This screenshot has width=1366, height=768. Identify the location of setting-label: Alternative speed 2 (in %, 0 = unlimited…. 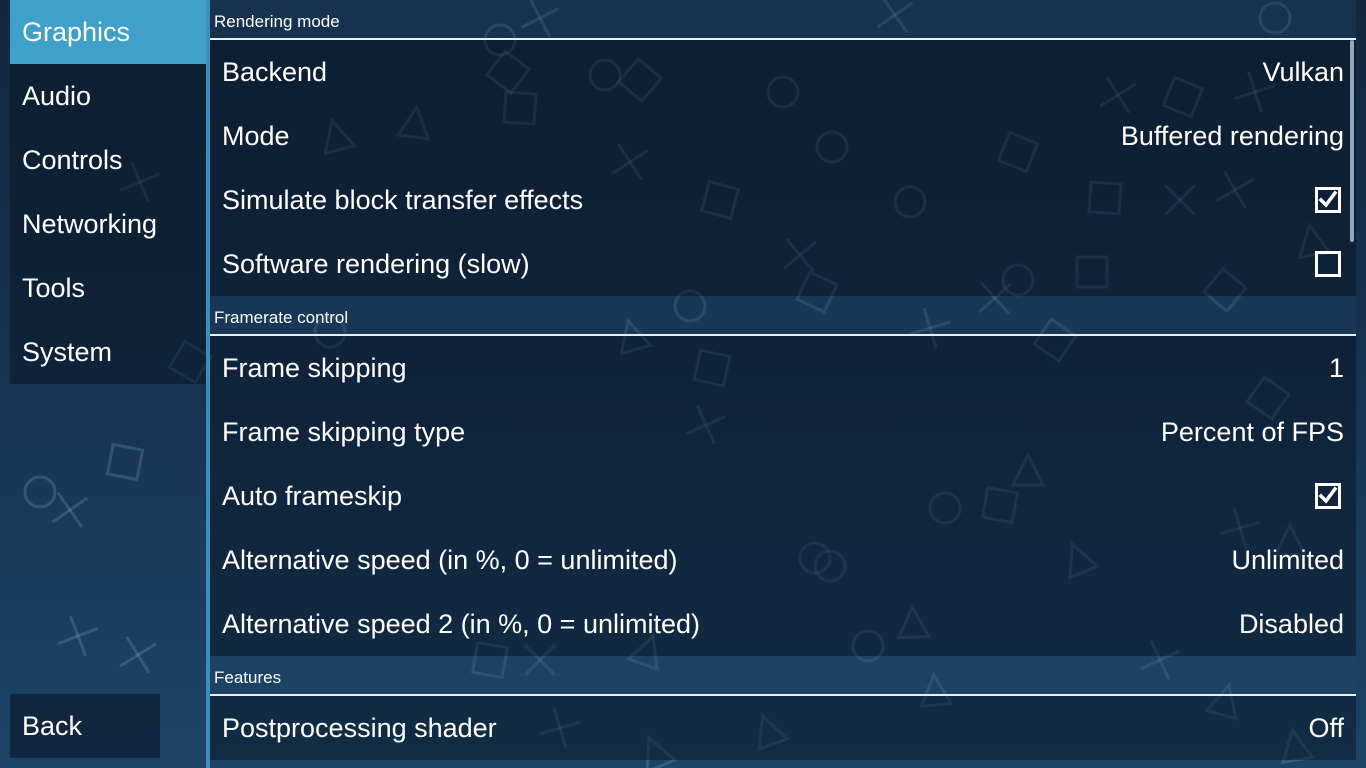
(461, 623).